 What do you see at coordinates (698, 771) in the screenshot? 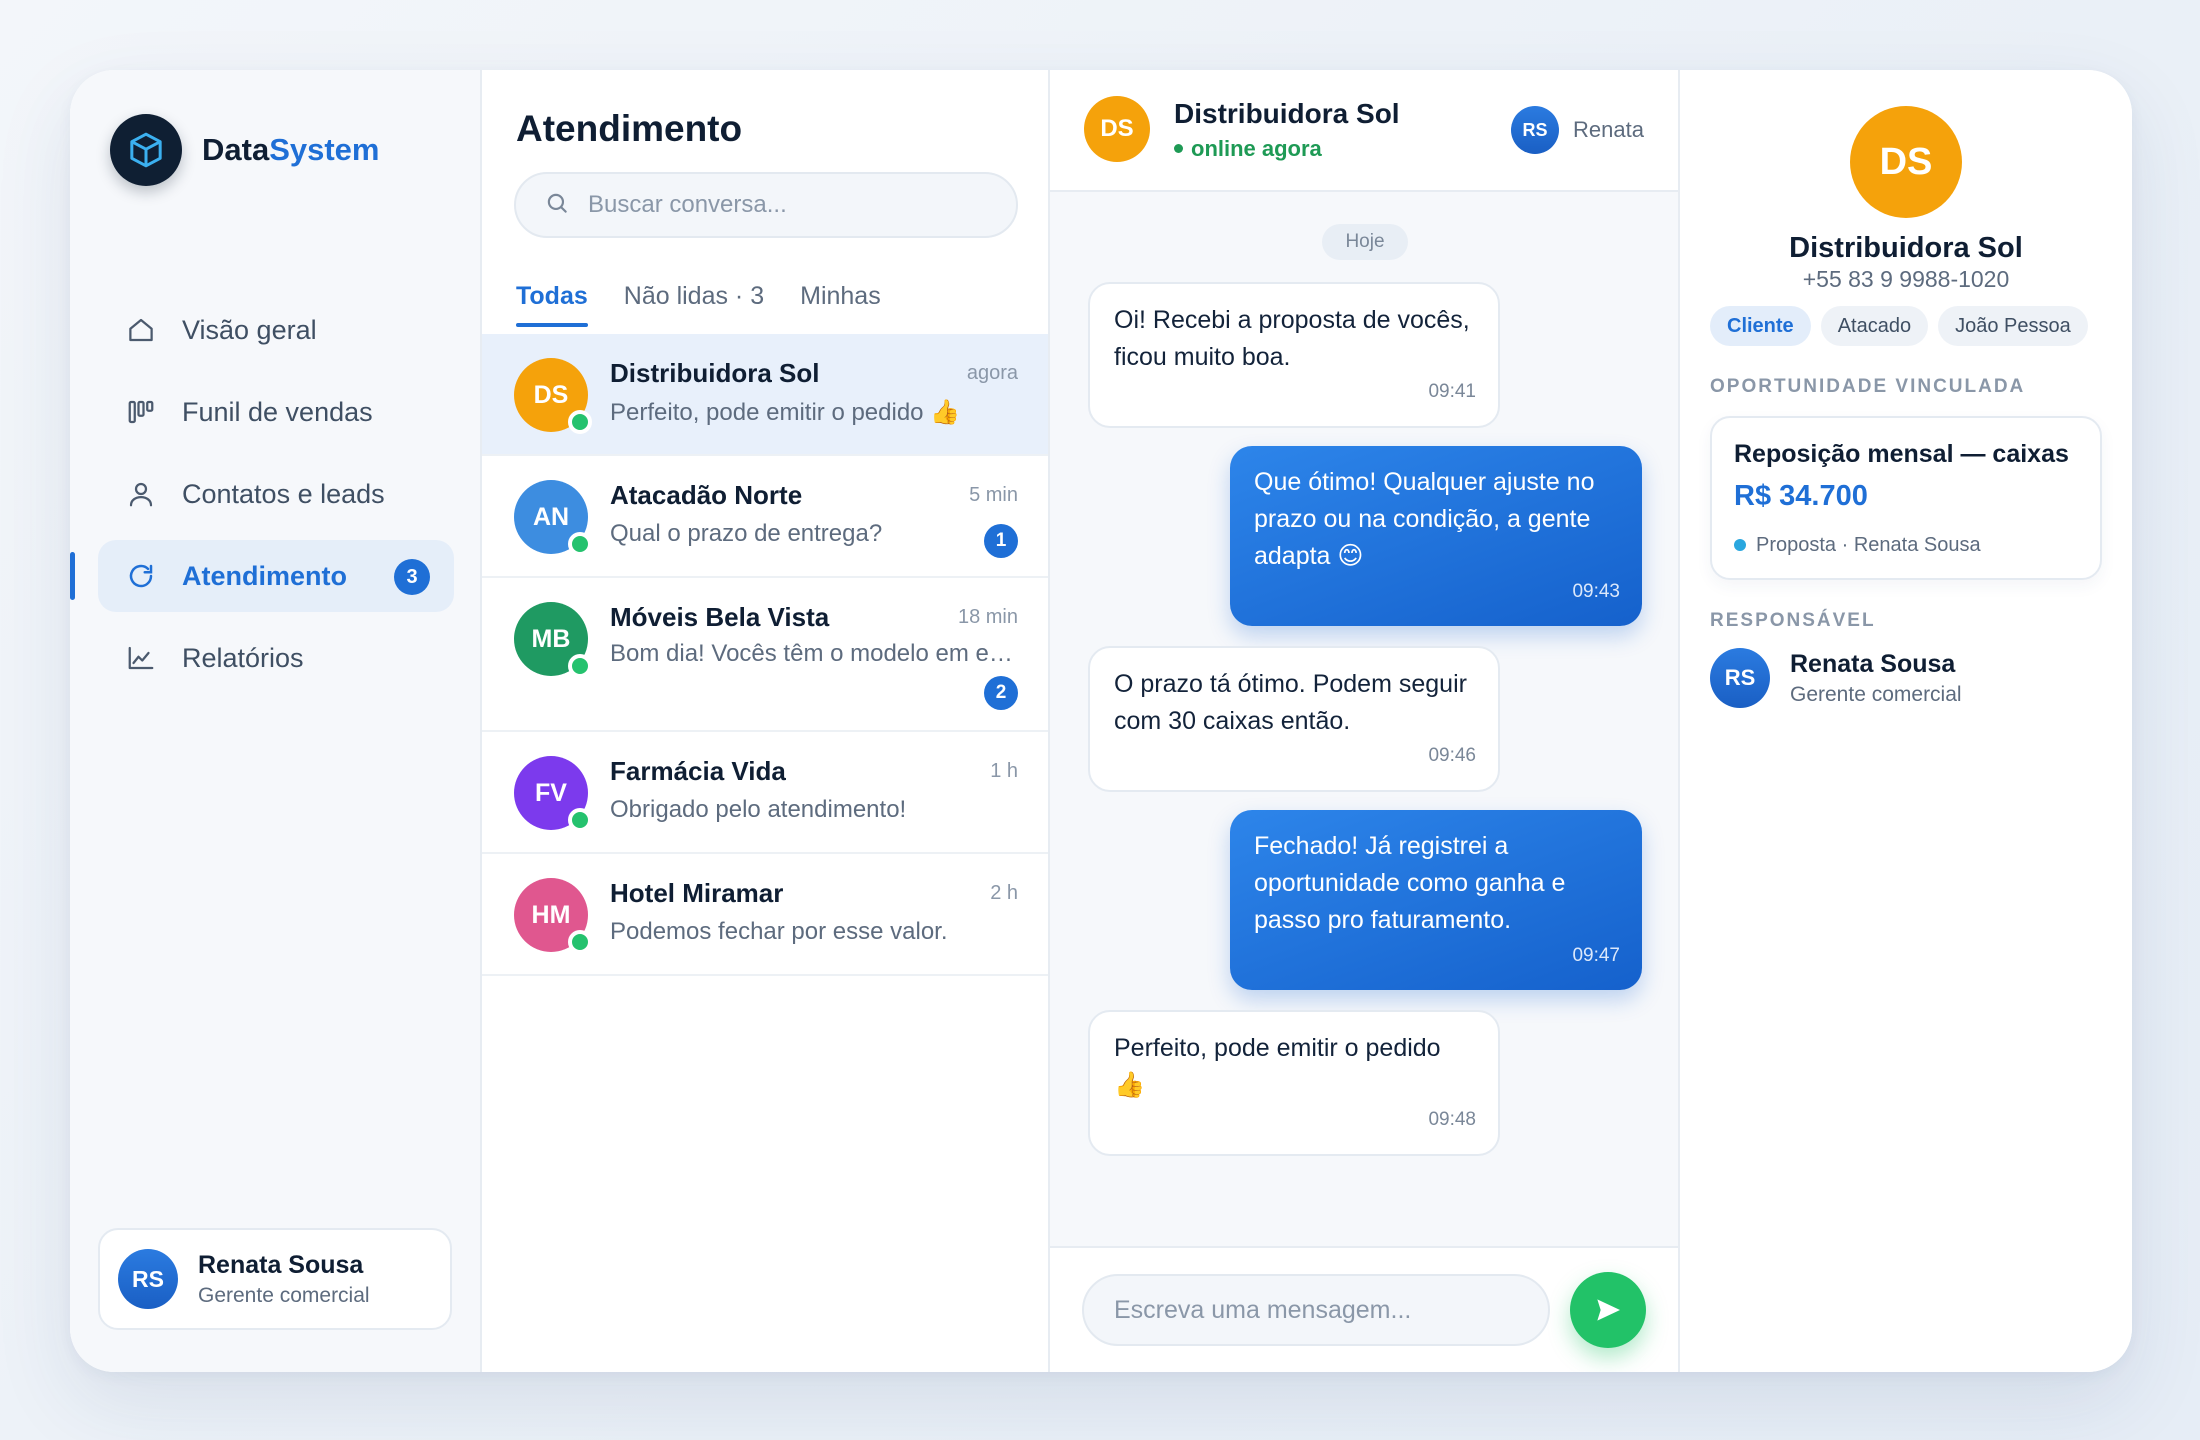
I see `conversation-name: Farmácia Vida` at bounding box center [698, 771].